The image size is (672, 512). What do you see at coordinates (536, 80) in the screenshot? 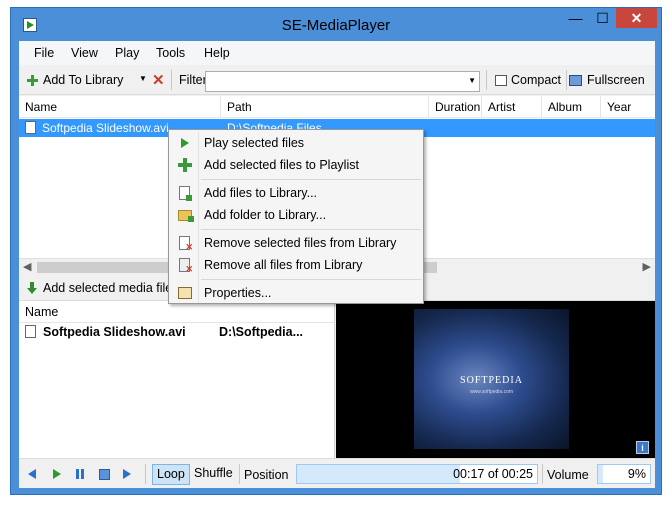
I see `compact-button: Compact` at bounding box center [536, 80].